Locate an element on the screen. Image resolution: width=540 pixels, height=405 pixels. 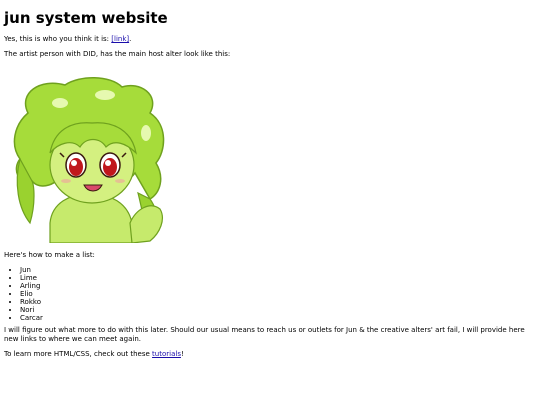
list-item: Arling is located at coordinates (278, 286).